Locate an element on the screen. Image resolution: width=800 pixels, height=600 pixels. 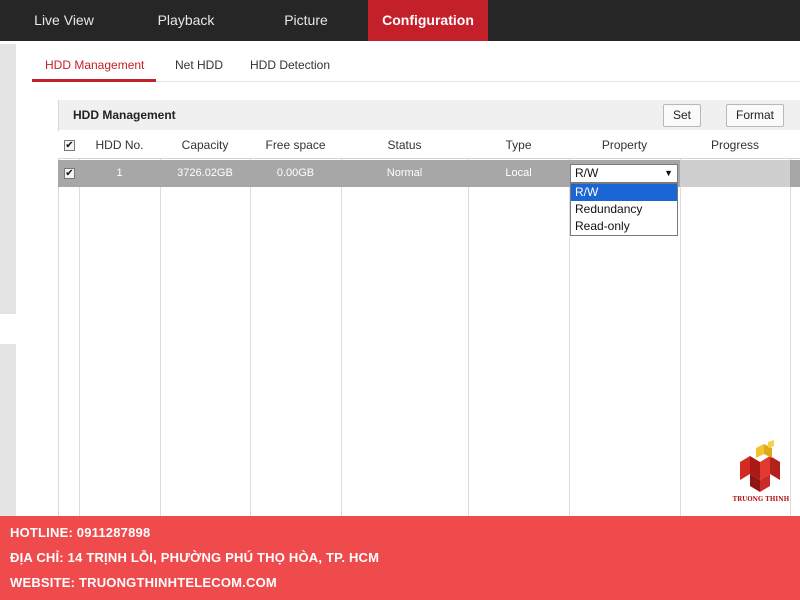
table-row: ✔ 1 3726.02GB 0.00GB Normal Local is located at coordinates (429, 173).